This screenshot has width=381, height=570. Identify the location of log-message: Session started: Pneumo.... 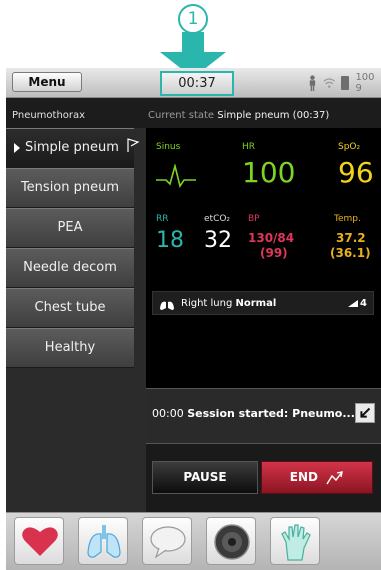
(271, 413).